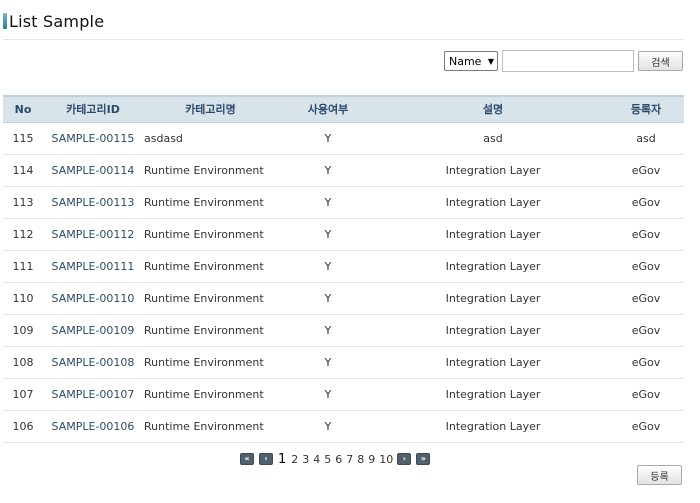  I want to click on page-link-1: 1, so click(282, 459).